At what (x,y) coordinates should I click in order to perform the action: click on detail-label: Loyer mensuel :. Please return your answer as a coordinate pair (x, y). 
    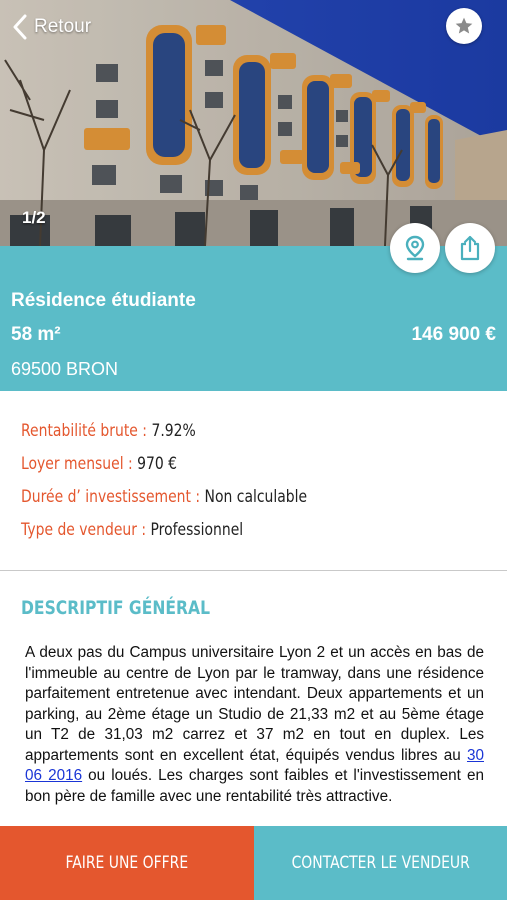
    Looking at the image, I should click on (77, 464).